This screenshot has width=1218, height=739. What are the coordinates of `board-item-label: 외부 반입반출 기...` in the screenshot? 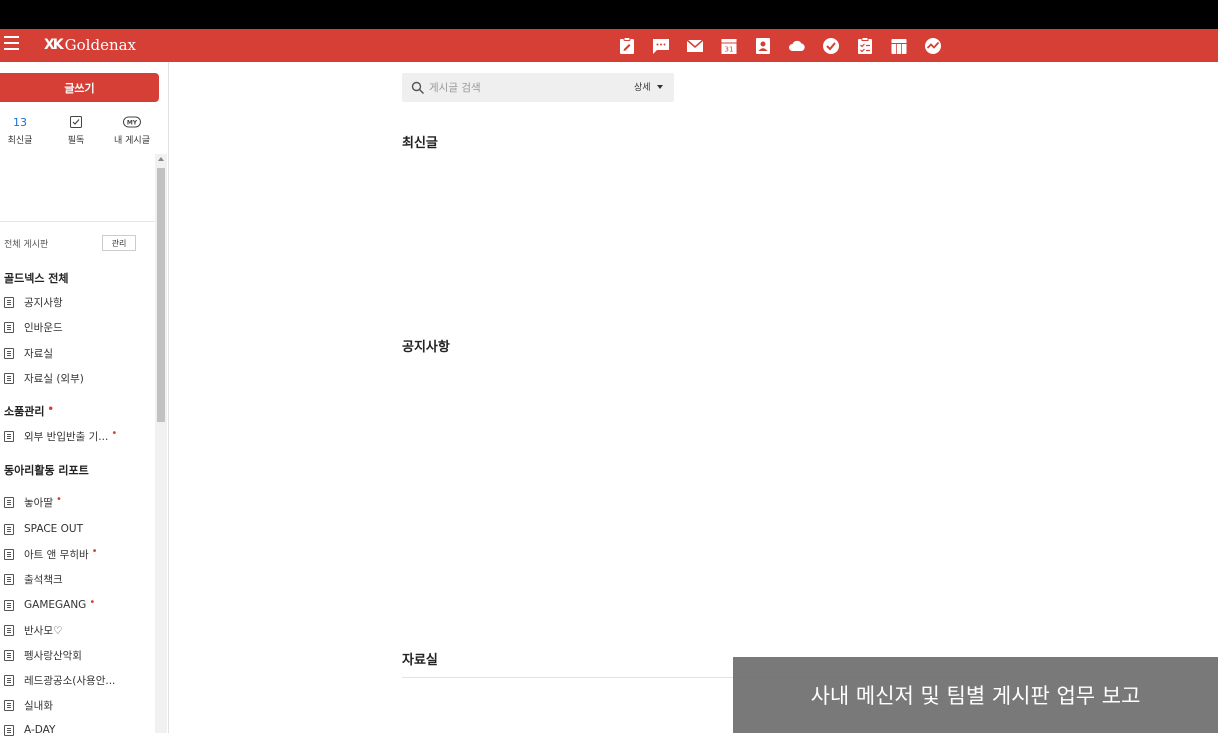 It's located at (66, 436).